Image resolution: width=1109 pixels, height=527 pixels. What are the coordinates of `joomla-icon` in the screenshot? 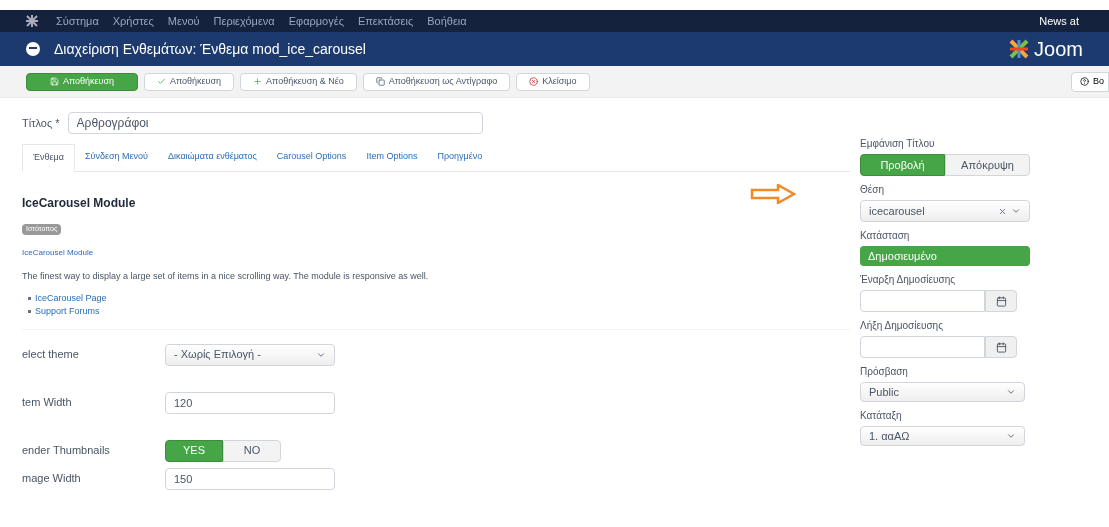 It's located at (32, 21).